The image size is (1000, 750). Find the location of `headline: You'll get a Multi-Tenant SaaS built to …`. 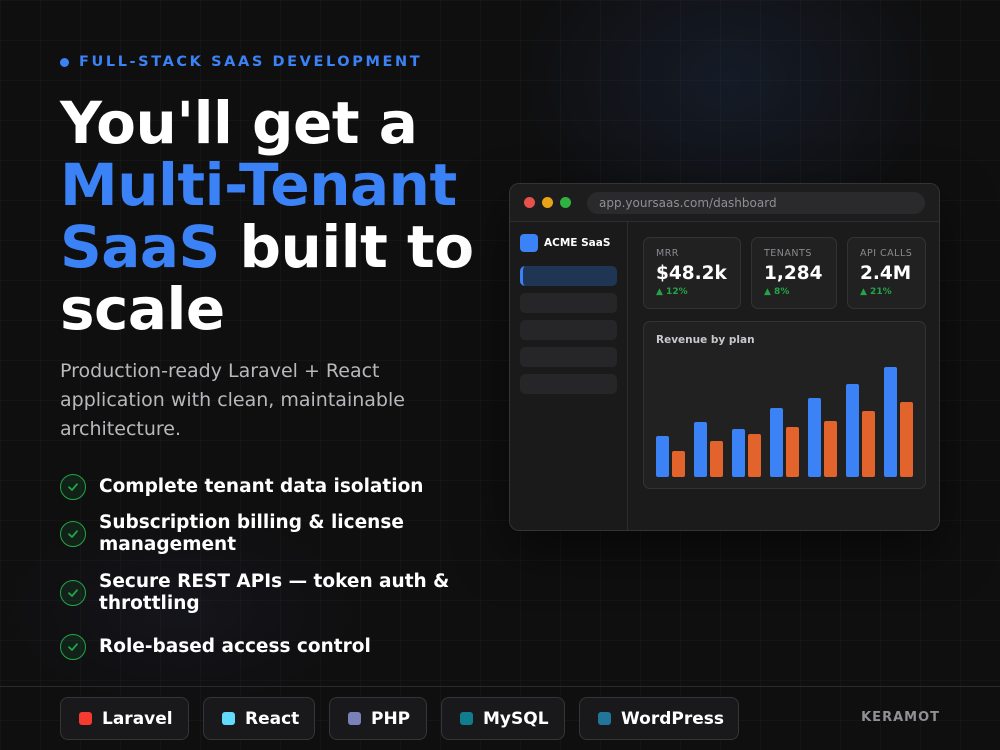

headline: You'll get a Multi-Tenant SaaS built to … is located at coordinates (280, 216).